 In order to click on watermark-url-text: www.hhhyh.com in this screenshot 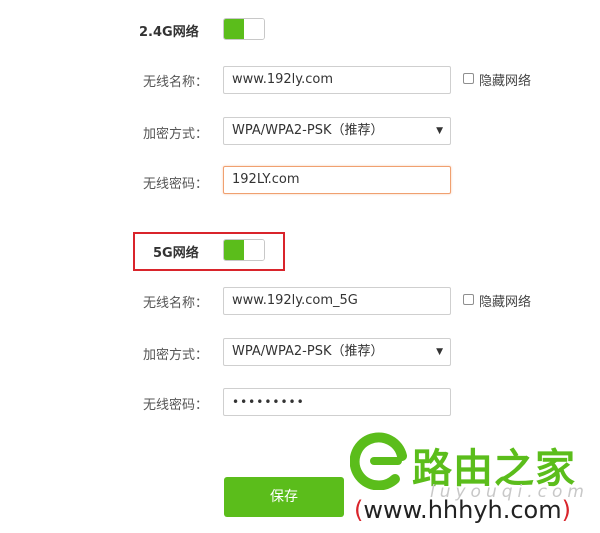, I will do `click(462, 510)`.